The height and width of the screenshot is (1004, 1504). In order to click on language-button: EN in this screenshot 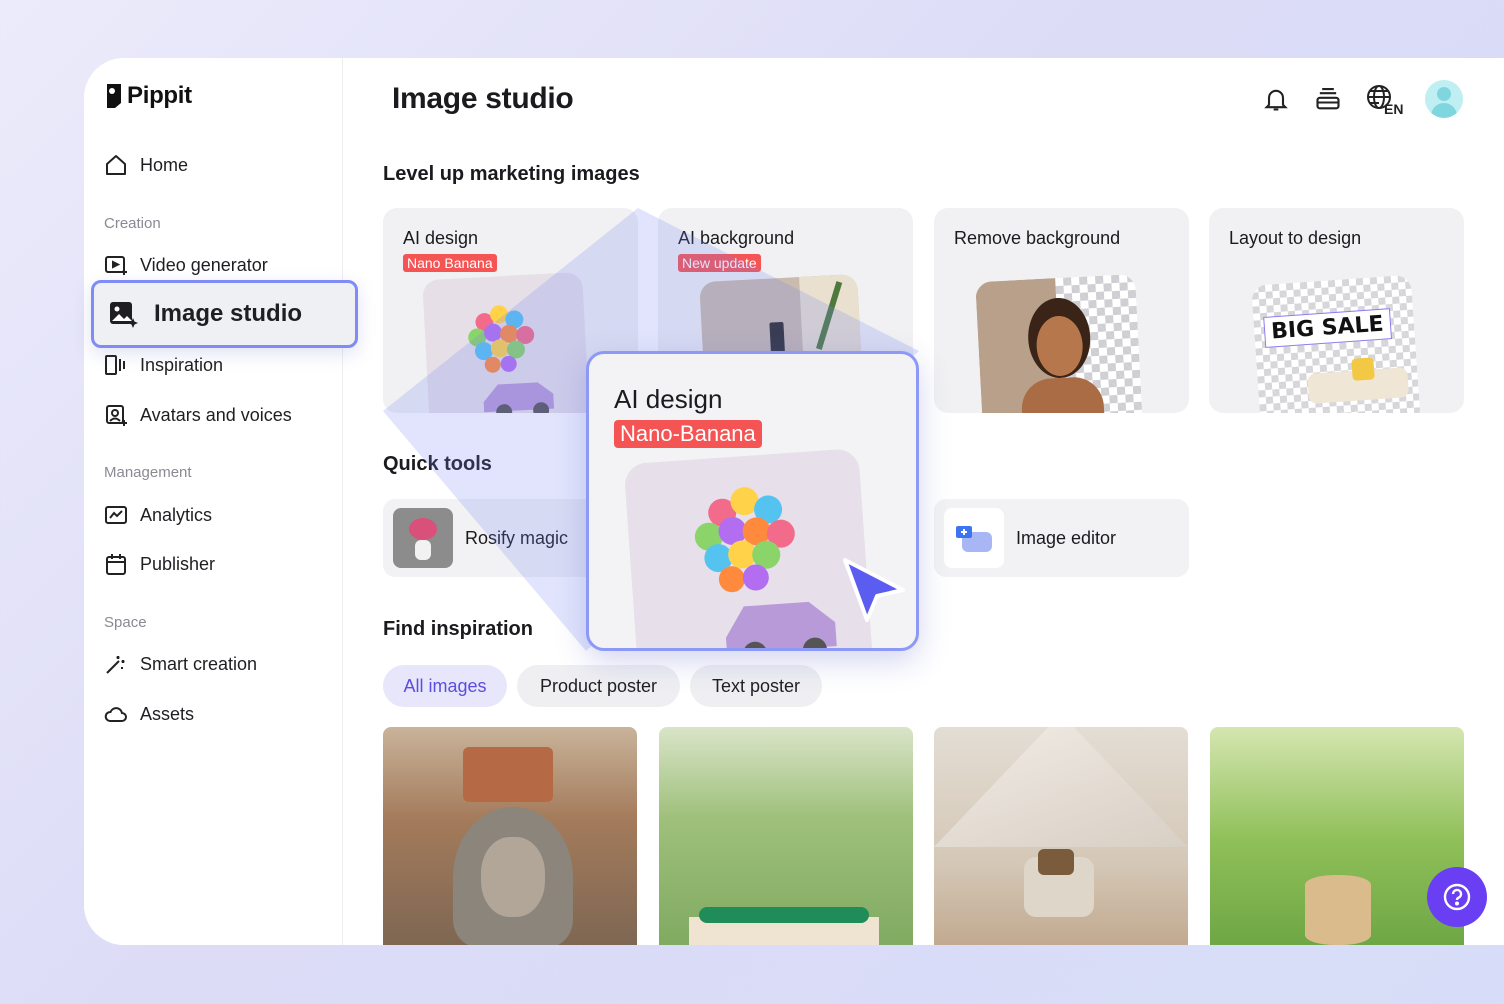, I will do `click(1384, 99)`.